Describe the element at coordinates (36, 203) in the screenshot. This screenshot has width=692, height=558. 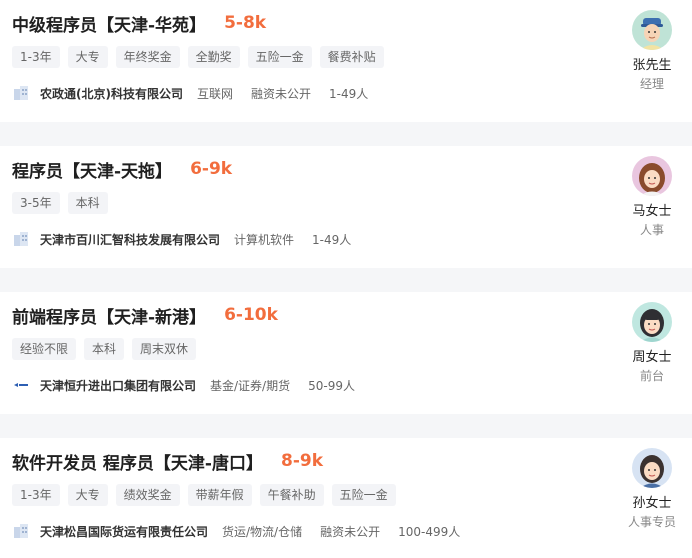
I see `job-tag: 3-5年` at that location.